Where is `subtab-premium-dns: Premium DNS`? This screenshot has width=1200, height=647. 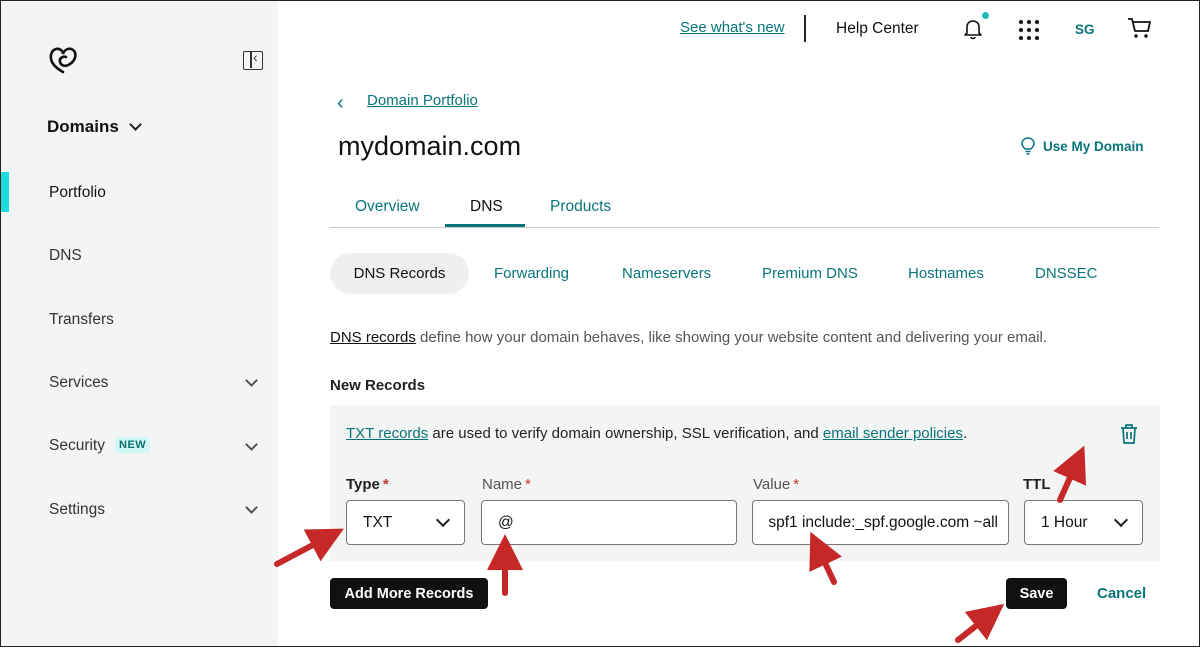 subtab-premium-dns: Premium DNS is located at coordinates (810, 273).